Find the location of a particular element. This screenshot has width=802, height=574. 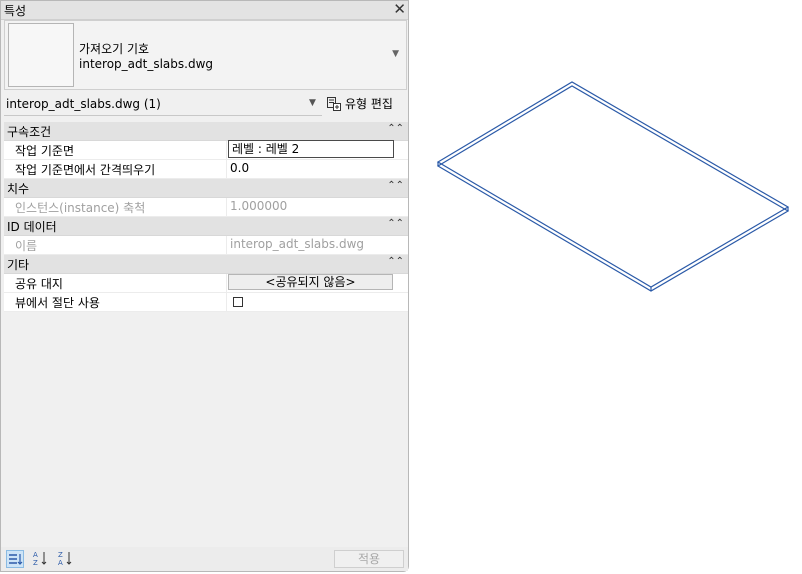

property-row-scale: 인스턴스(instance) 축척 1.000000 is located at coordinates (206, 207).